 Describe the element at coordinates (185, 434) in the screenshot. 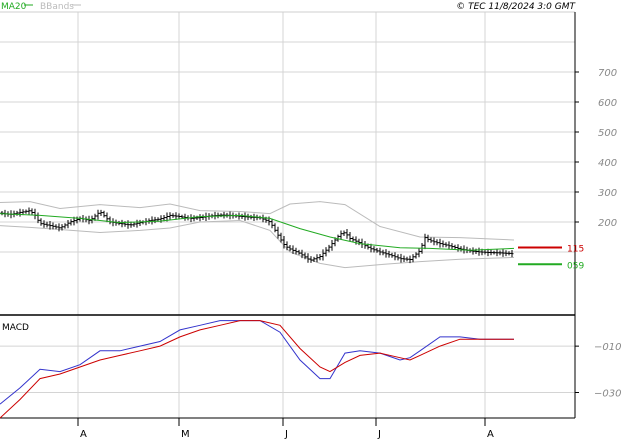

I see `x-tick-label: M` at that location.